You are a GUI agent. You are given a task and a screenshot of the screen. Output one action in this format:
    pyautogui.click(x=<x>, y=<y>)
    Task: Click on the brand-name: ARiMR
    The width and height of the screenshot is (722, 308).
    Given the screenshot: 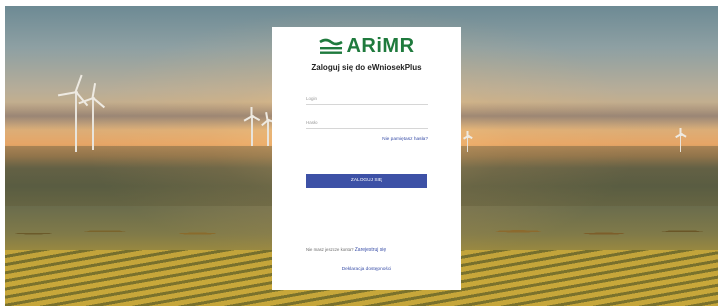 What is the action you would take?
    pyautogui.click(x=380, y=46)
    